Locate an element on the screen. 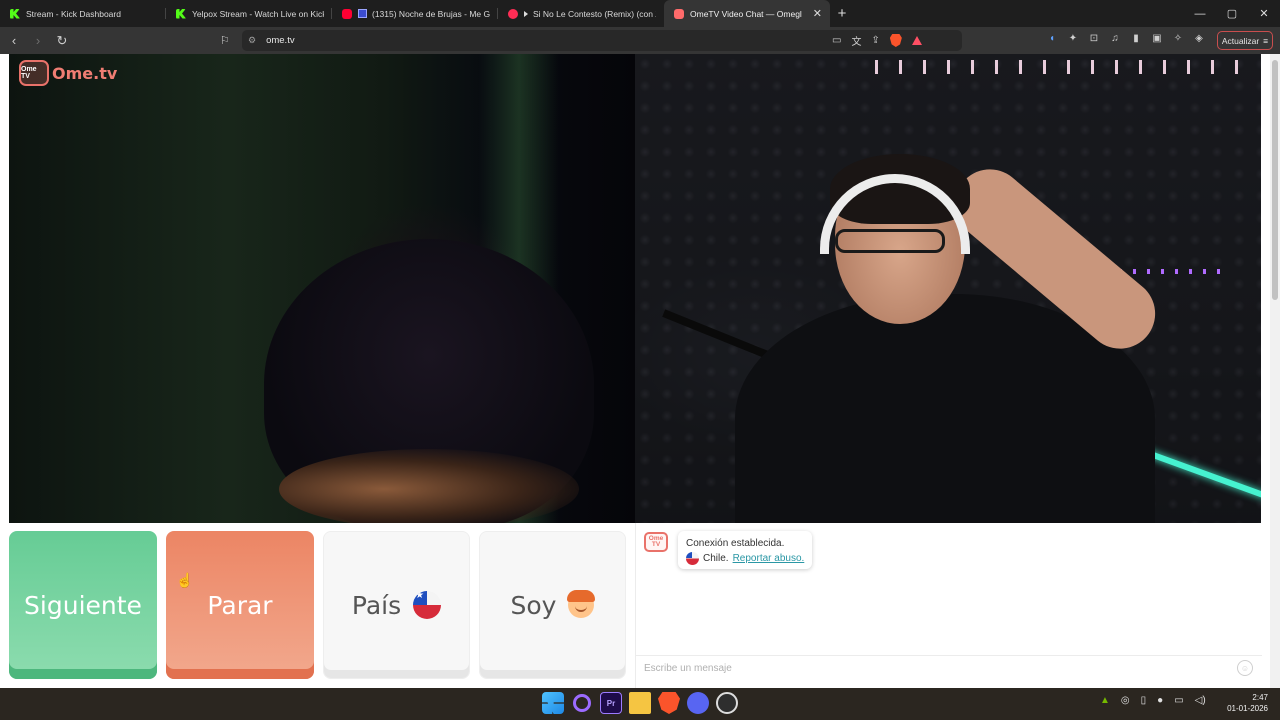  microphone-icon: ● is located at coordinates (1160, 700).